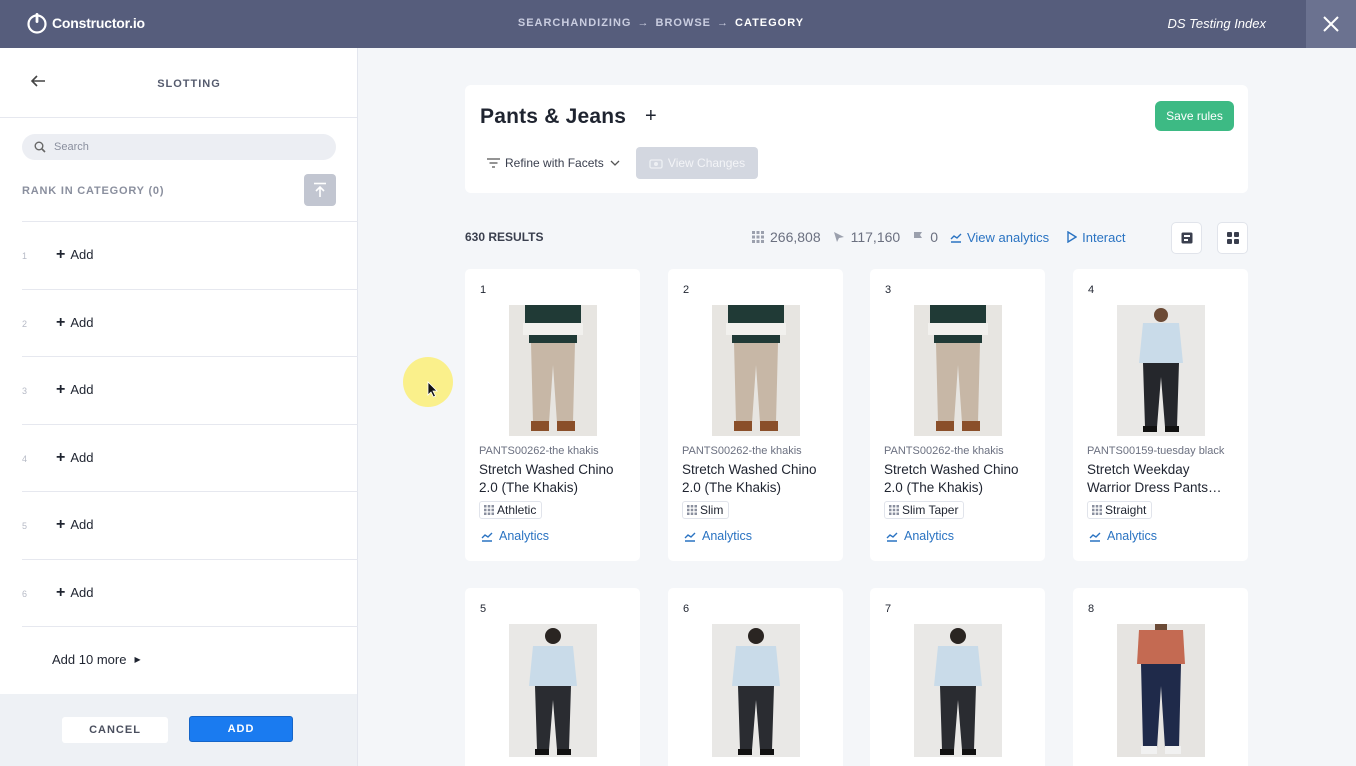 The width and height of the screenshot is (1356, 766). I want to click on analytics-icon, so click(487, 537).